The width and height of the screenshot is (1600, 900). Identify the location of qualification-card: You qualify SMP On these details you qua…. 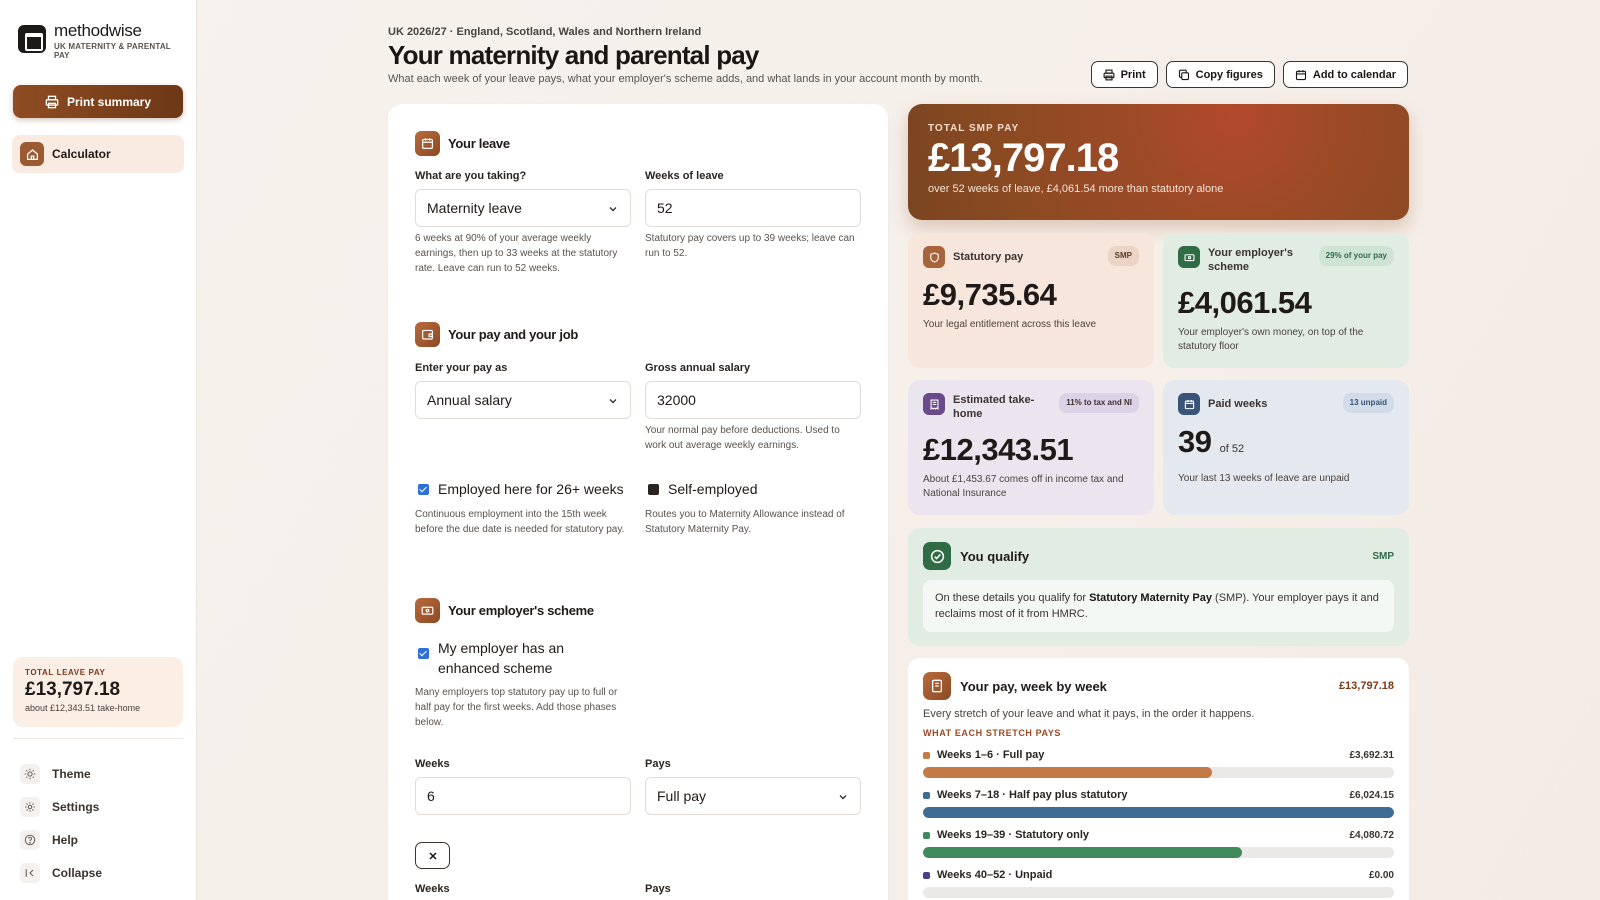
(1158, 587).